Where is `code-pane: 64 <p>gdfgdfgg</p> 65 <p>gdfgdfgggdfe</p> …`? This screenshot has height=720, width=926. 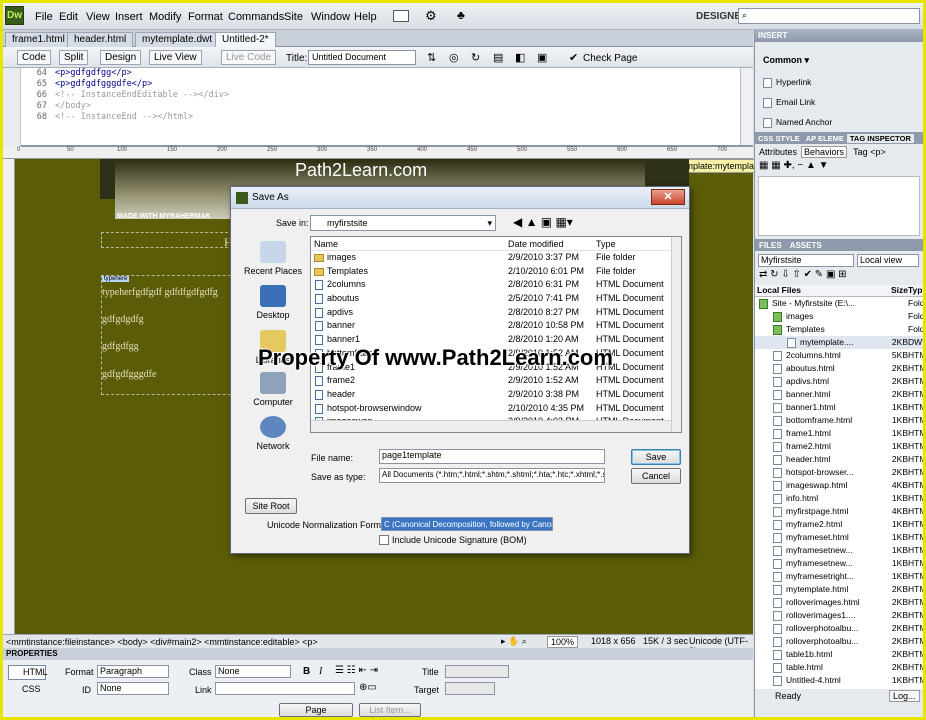
code-pane: 64 <p>gdfgdfgg</p> 65 <p>gdfgdfgggdfe</p> … is located at coordinates (378, 107).